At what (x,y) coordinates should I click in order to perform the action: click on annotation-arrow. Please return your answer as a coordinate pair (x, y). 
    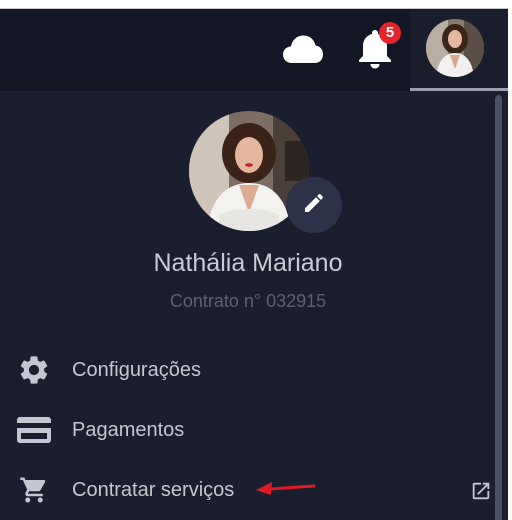
    Looking at the image, I should click on (285, 487).